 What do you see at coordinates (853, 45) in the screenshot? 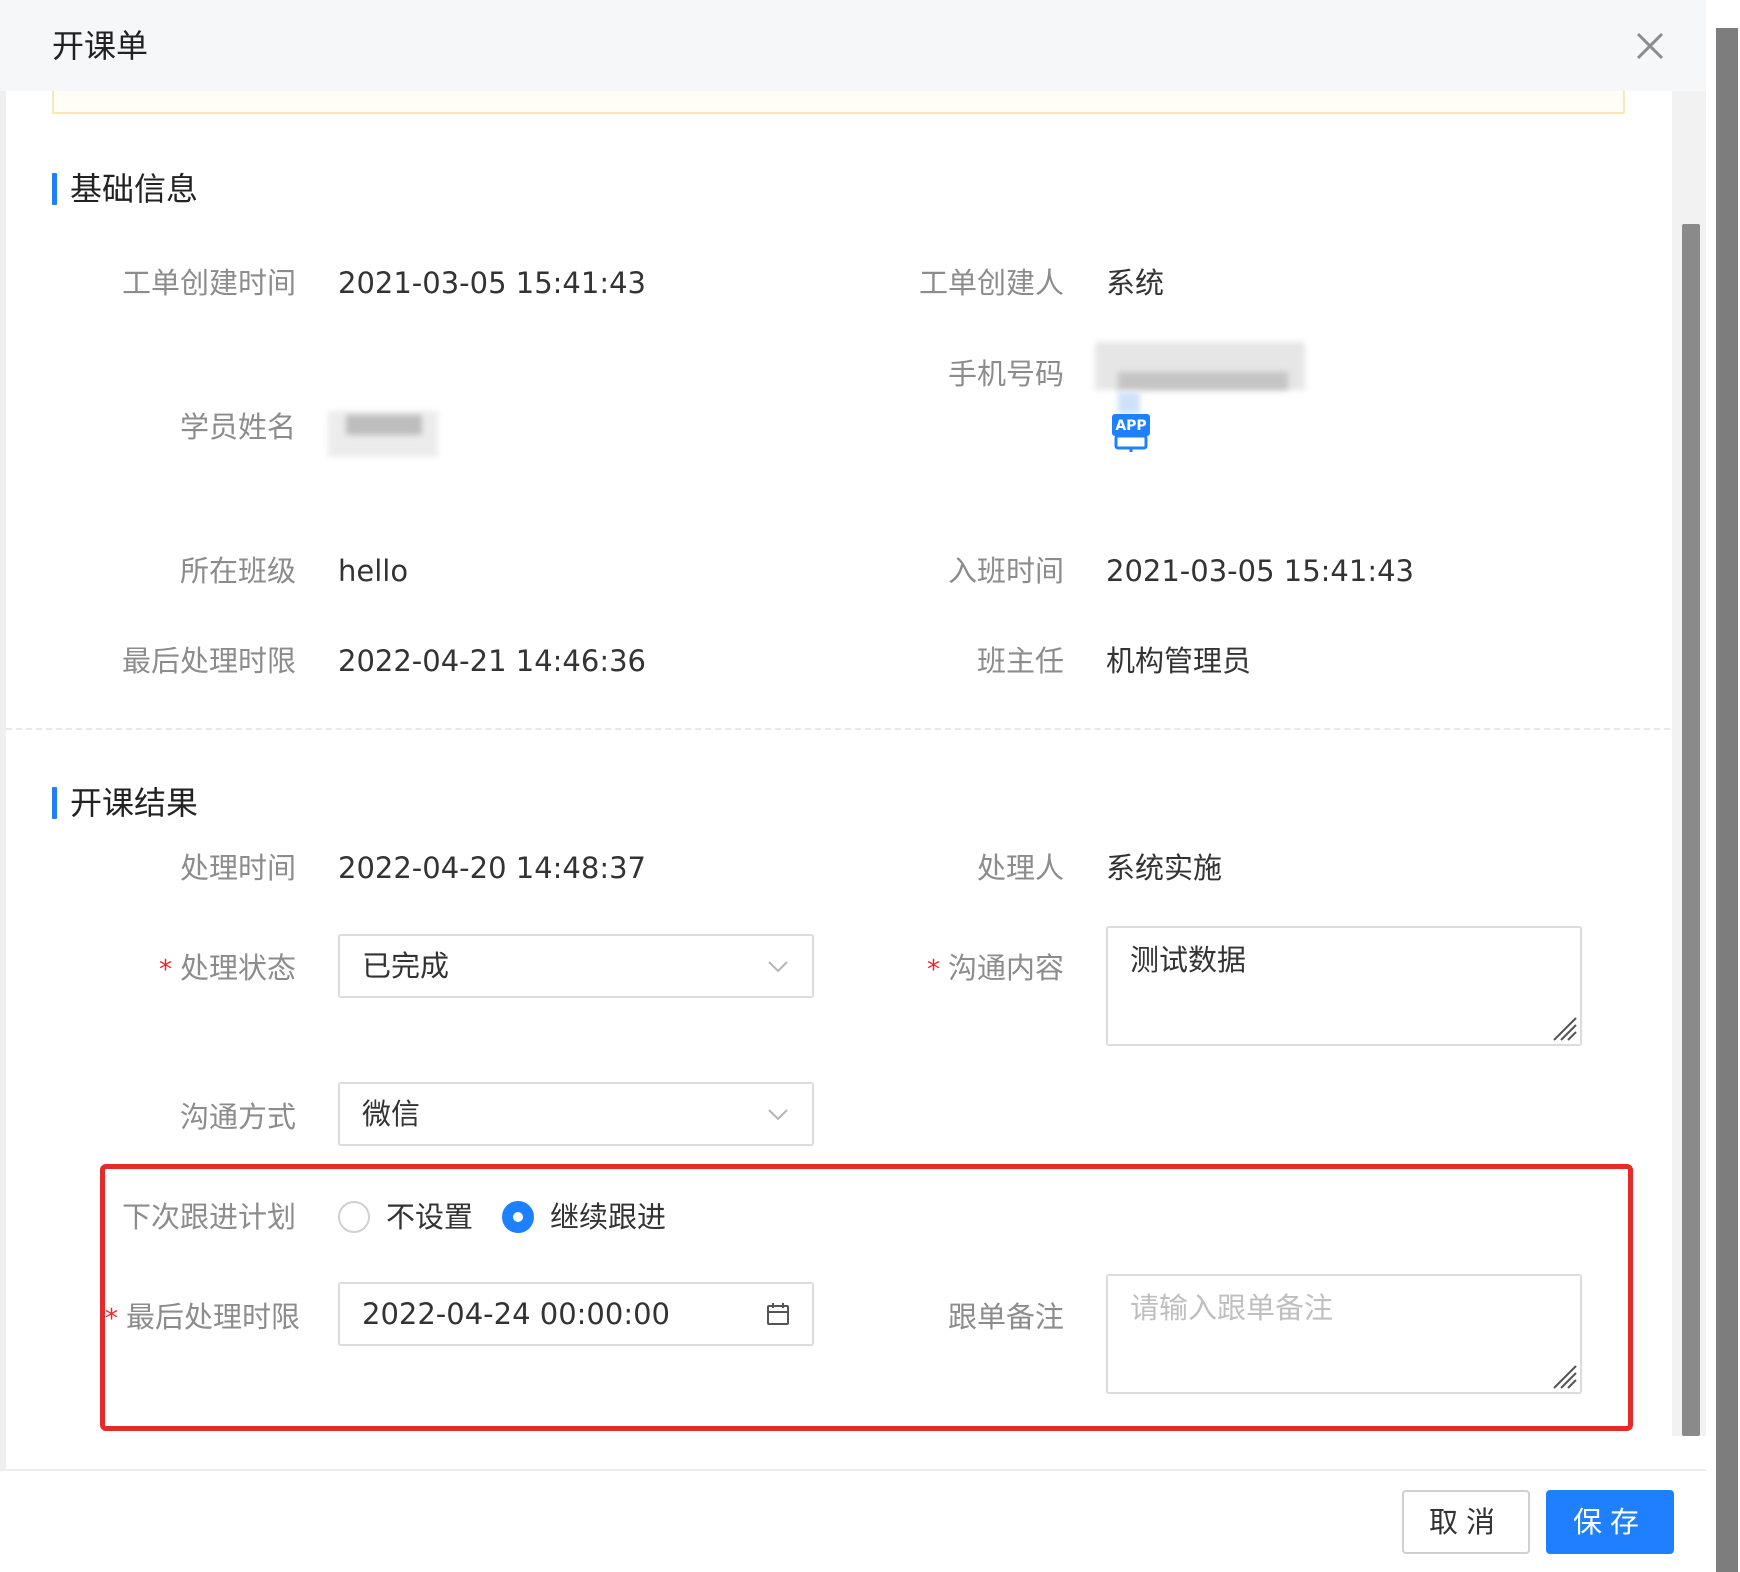
I see `dialog-header: 开课单` at bounding box center [853, 45].